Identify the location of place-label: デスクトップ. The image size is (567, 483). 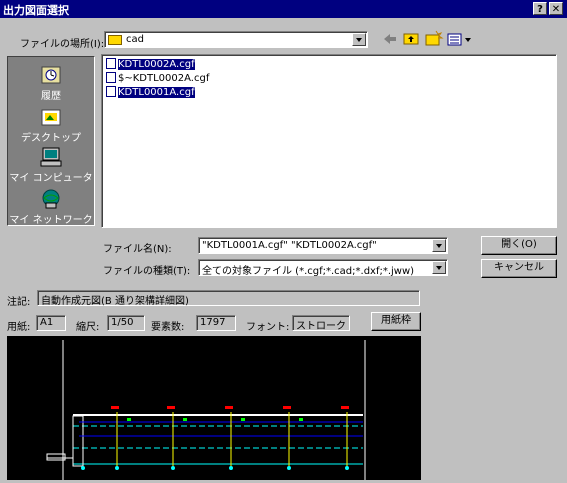
(51, 138).